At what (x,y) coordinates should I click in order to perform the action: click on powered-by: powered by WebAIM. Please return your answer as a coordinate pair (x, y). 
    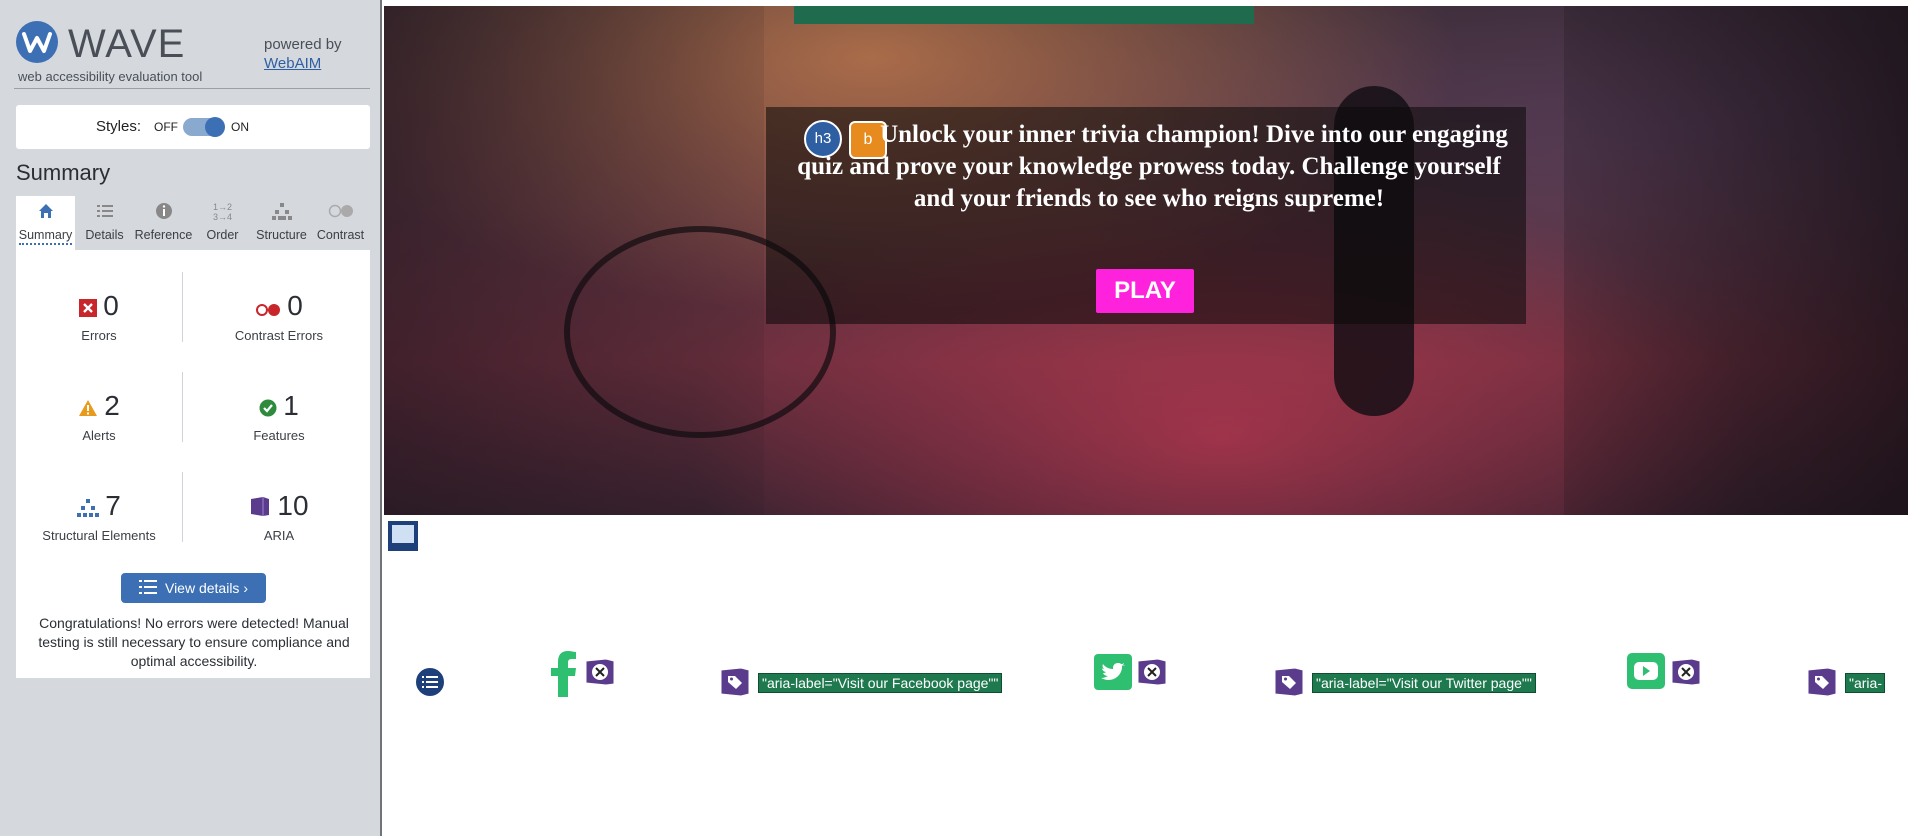
    Looking at the image, I should click on (303, 54).